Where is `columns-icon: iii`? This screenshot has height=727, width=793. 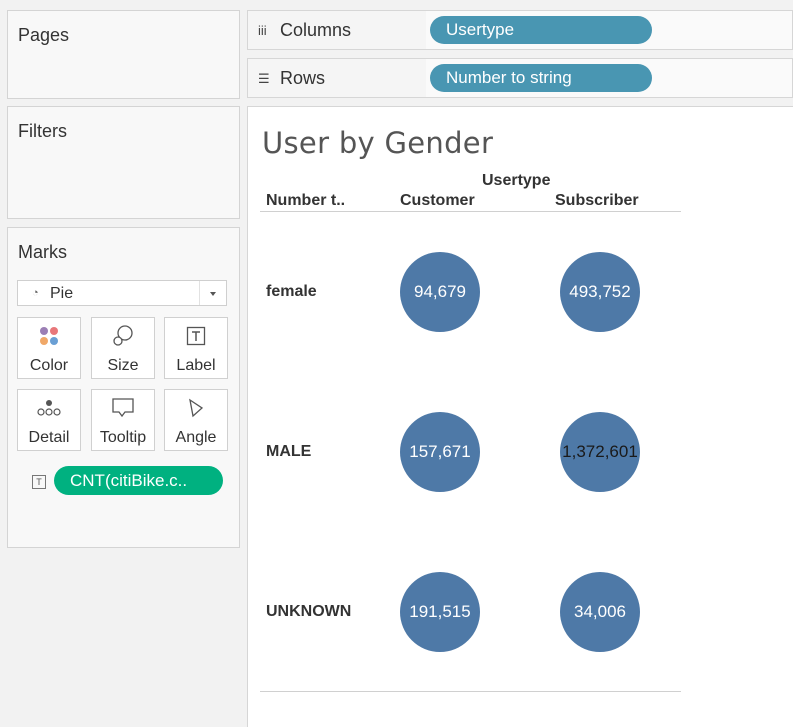
columns-icon: iii is located at coordinates (262, 30).